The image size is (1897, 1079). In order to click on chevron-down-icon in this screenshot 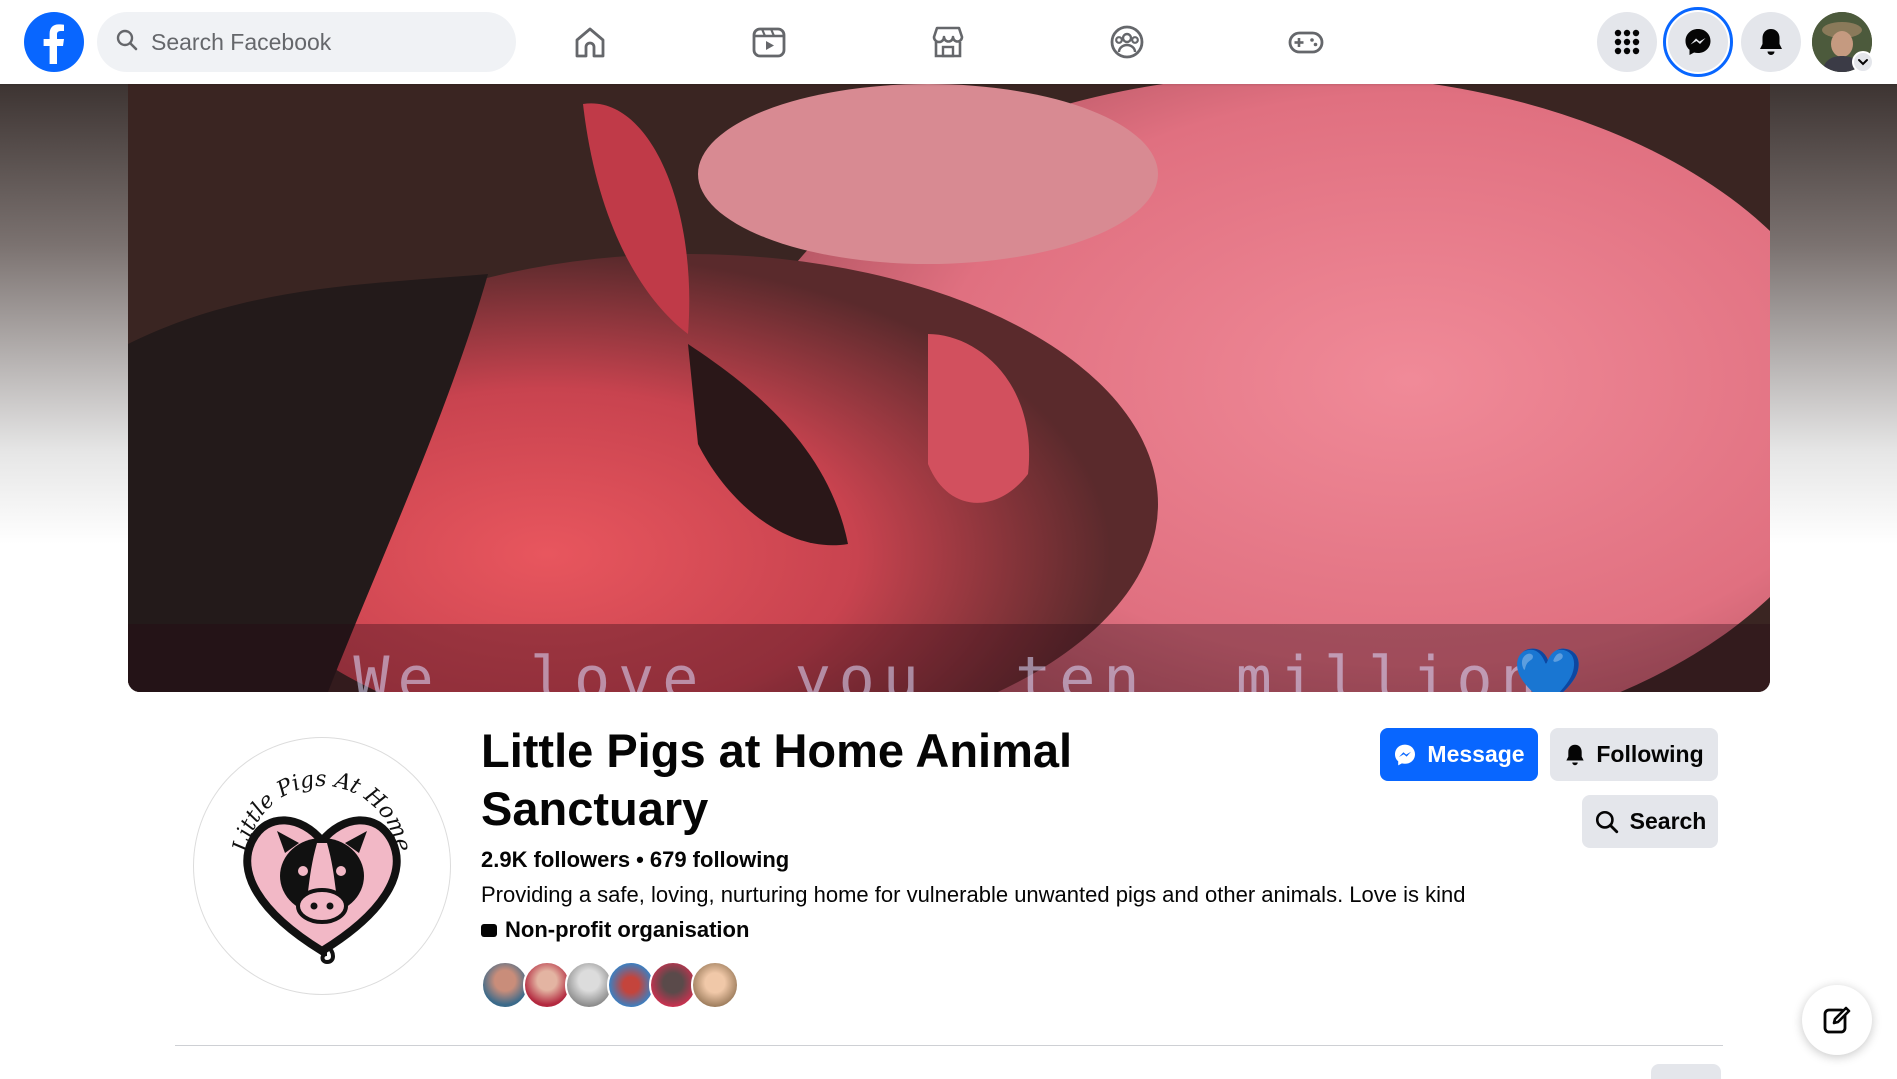, I will do `click(1863, 62)`.